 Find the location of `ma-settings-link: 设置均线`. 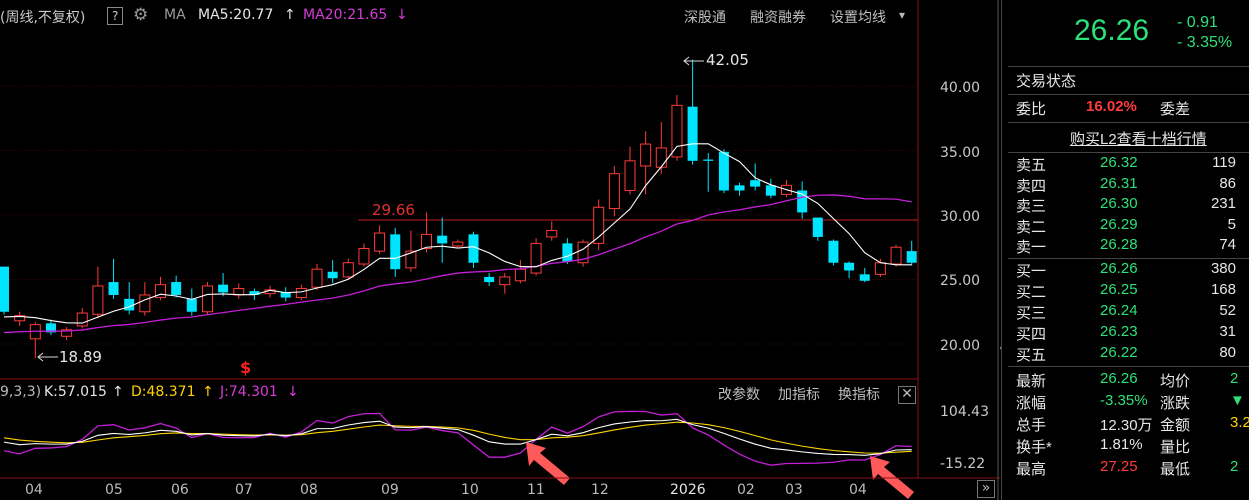

ma-settings-link: 设置均线 is located at coordinates (858, 17).